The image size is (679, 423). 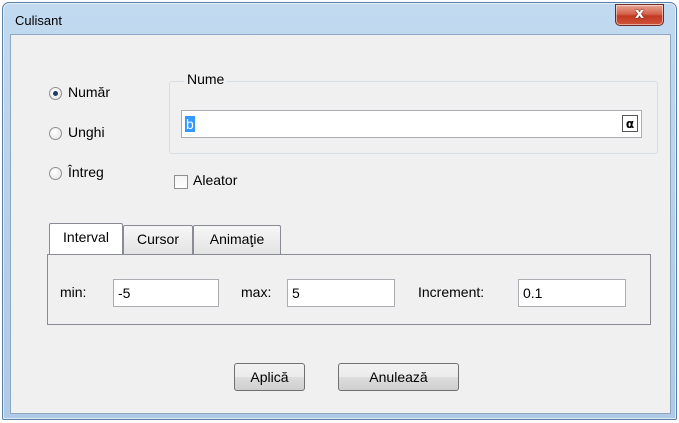 What do you see at coordinates (55, 93) in the screenshot?
I see `radio-button-number` at bounding box center [55, 93].